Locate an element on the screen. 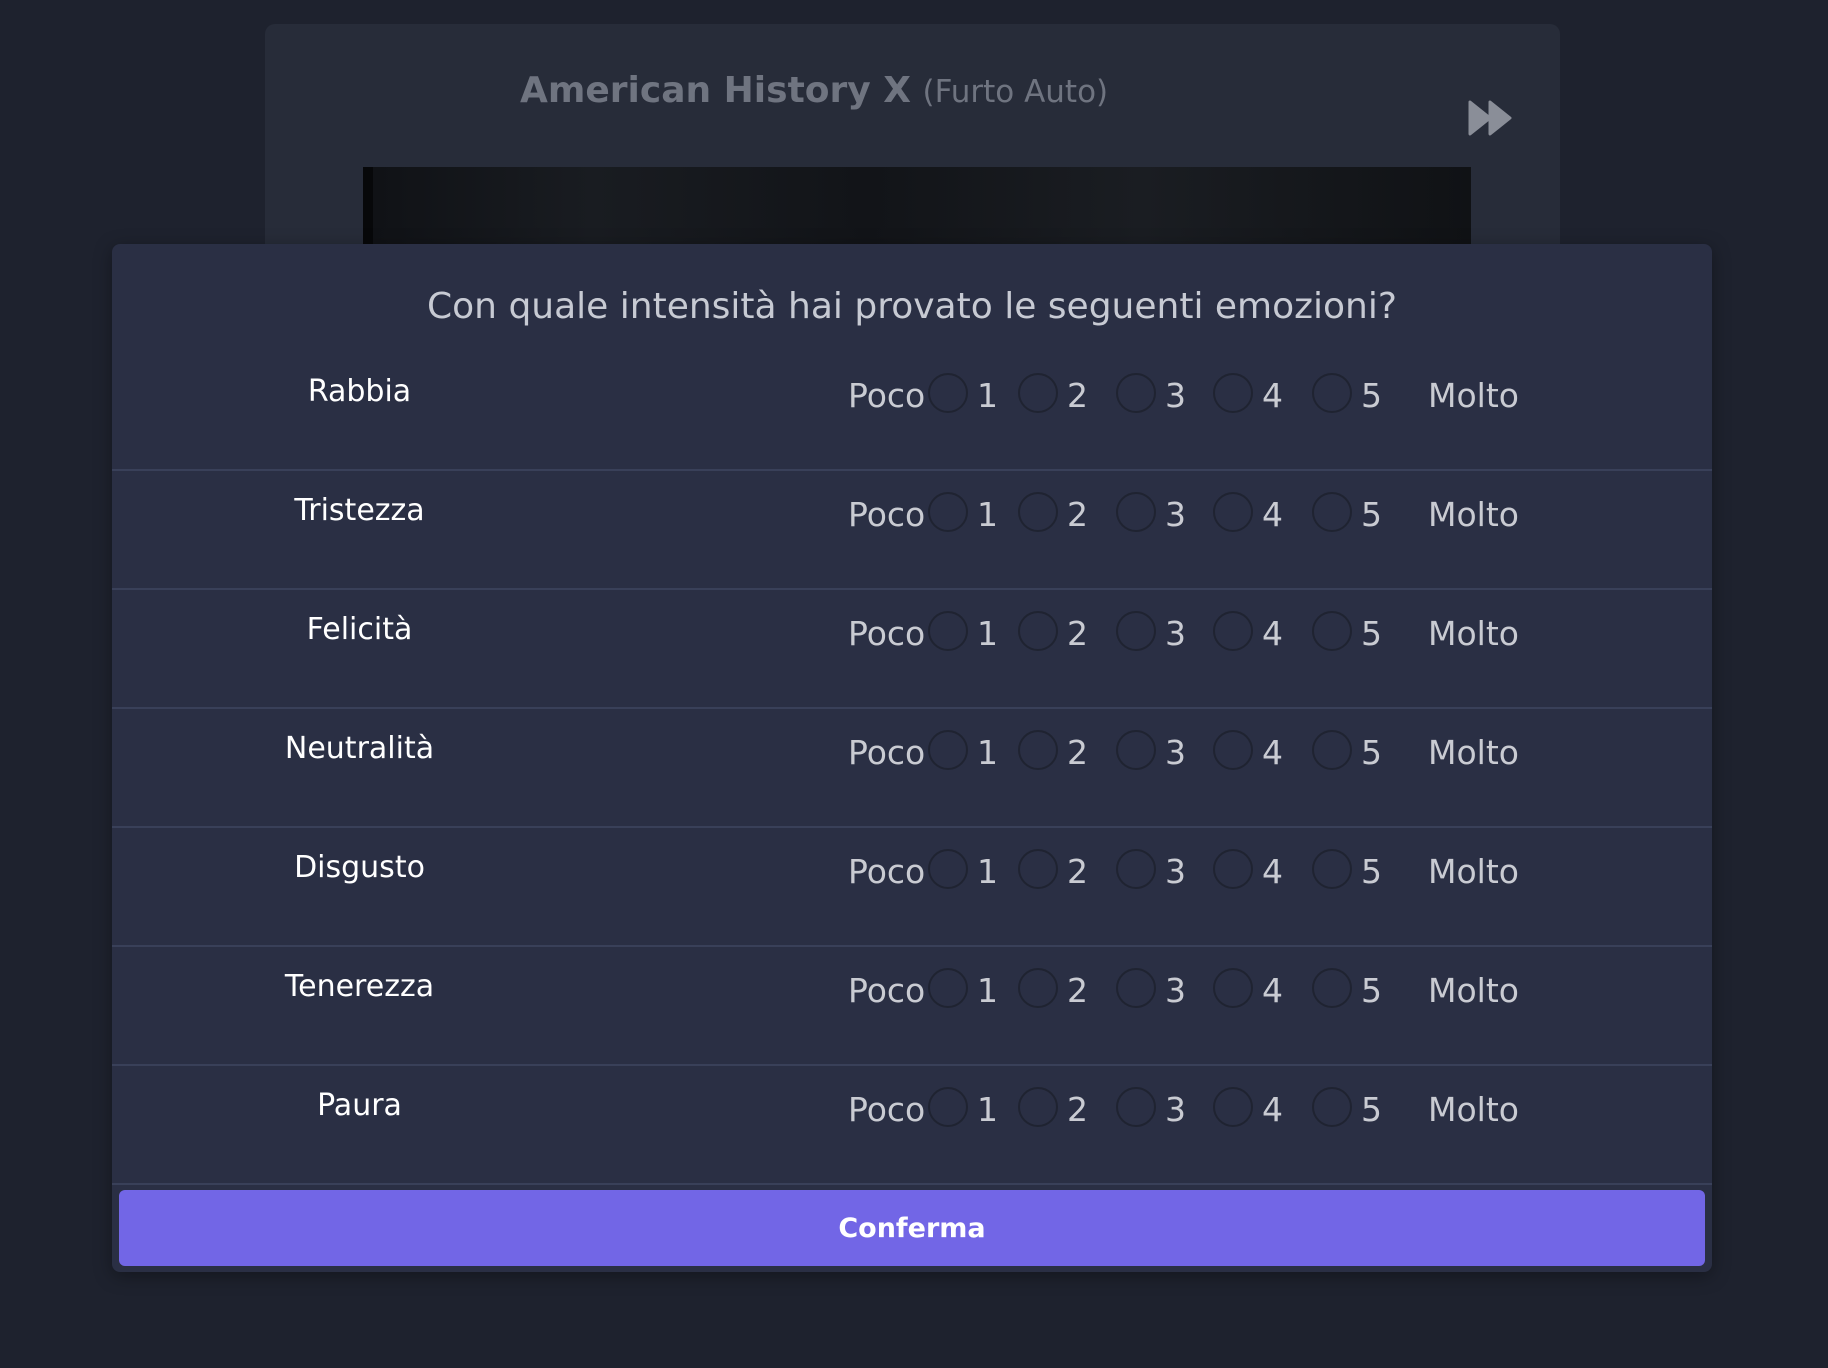 The width and height of the screenshot is (1828, 1368). emotion-row: Tenerezza Poco 1 2 3 4 5 Molto is located at coordinates (912, 1006).